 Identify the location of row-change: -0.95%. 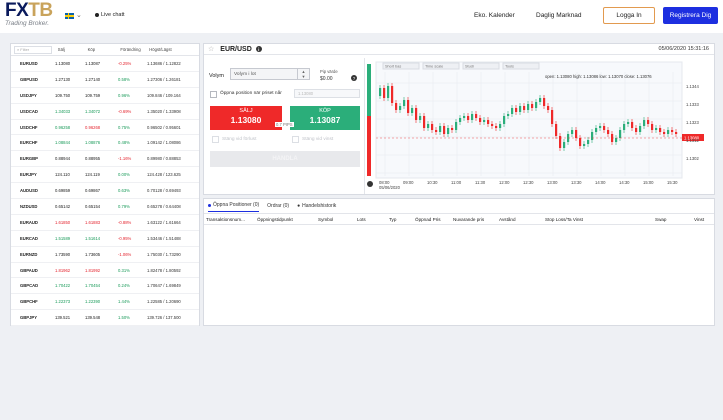
(125, 238).